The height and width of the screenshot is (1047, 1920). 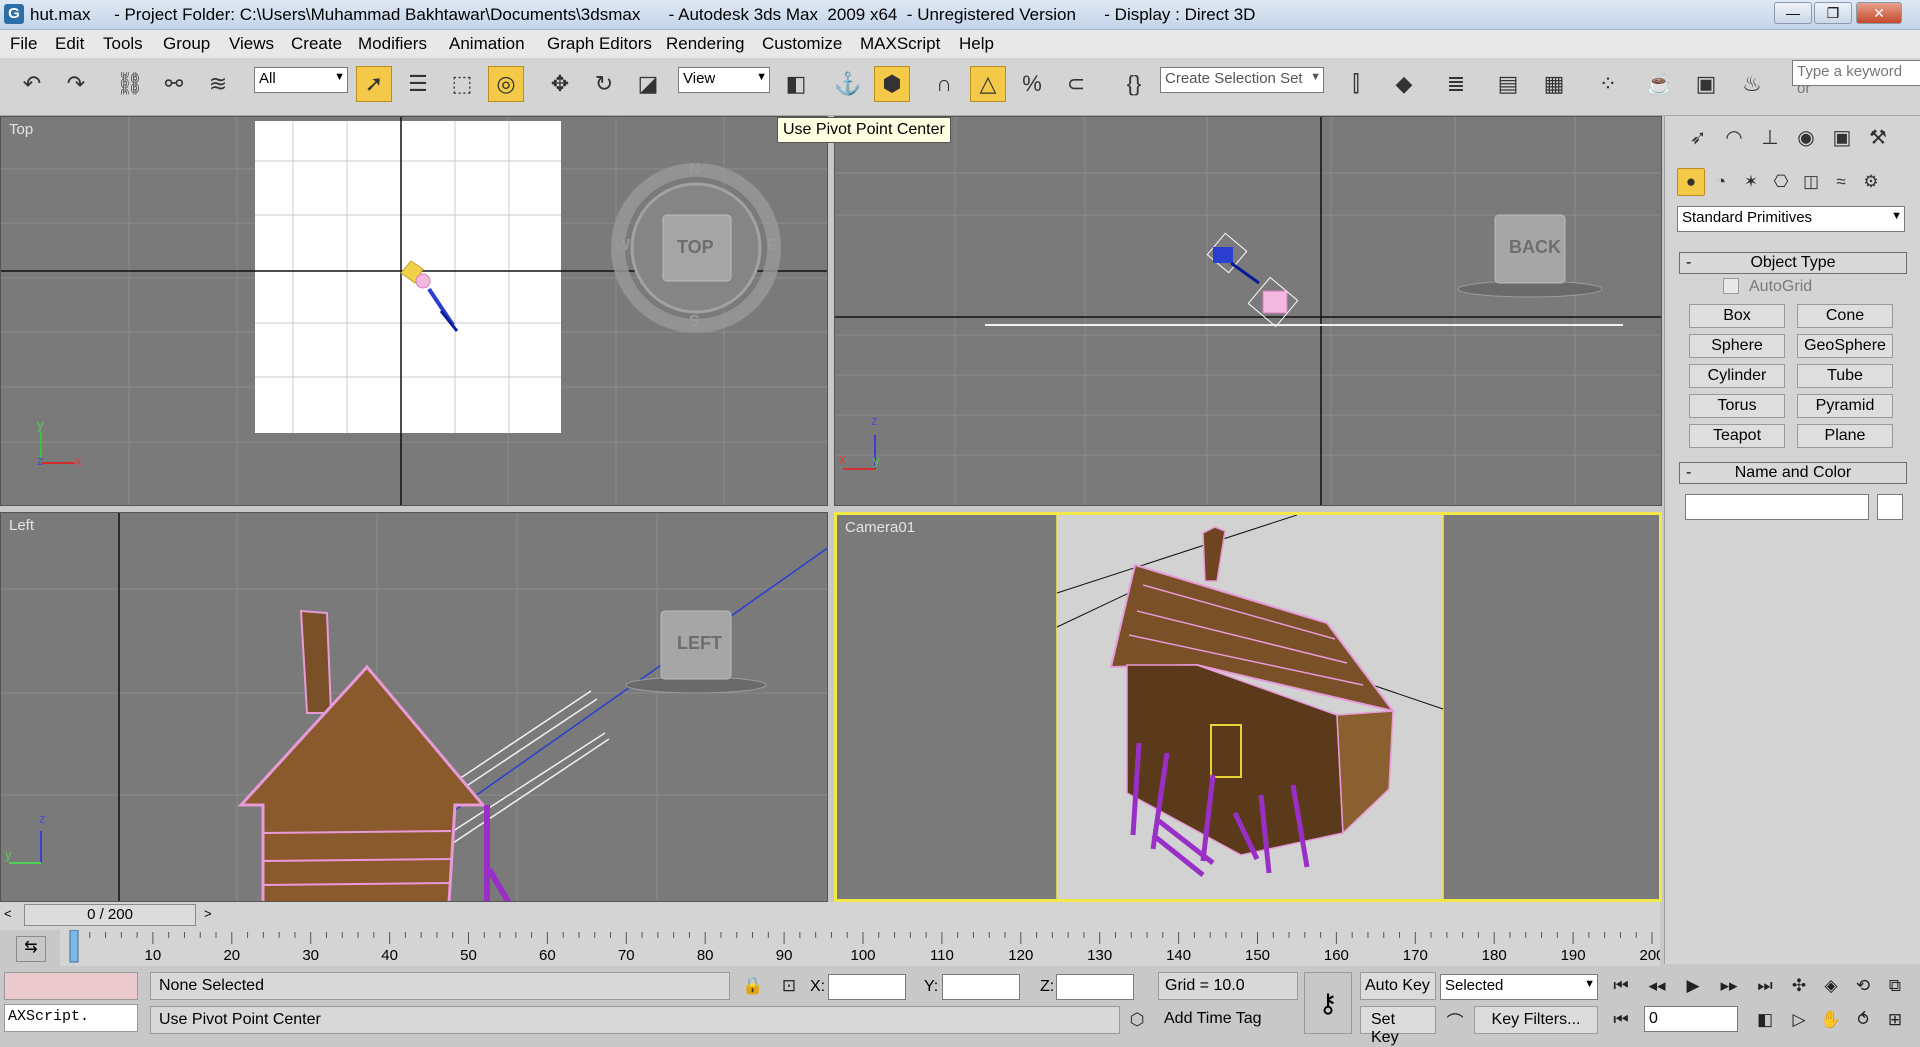 I want to click on hierarchy-tab-icon: ⊥, so click(x=1770, y=137).